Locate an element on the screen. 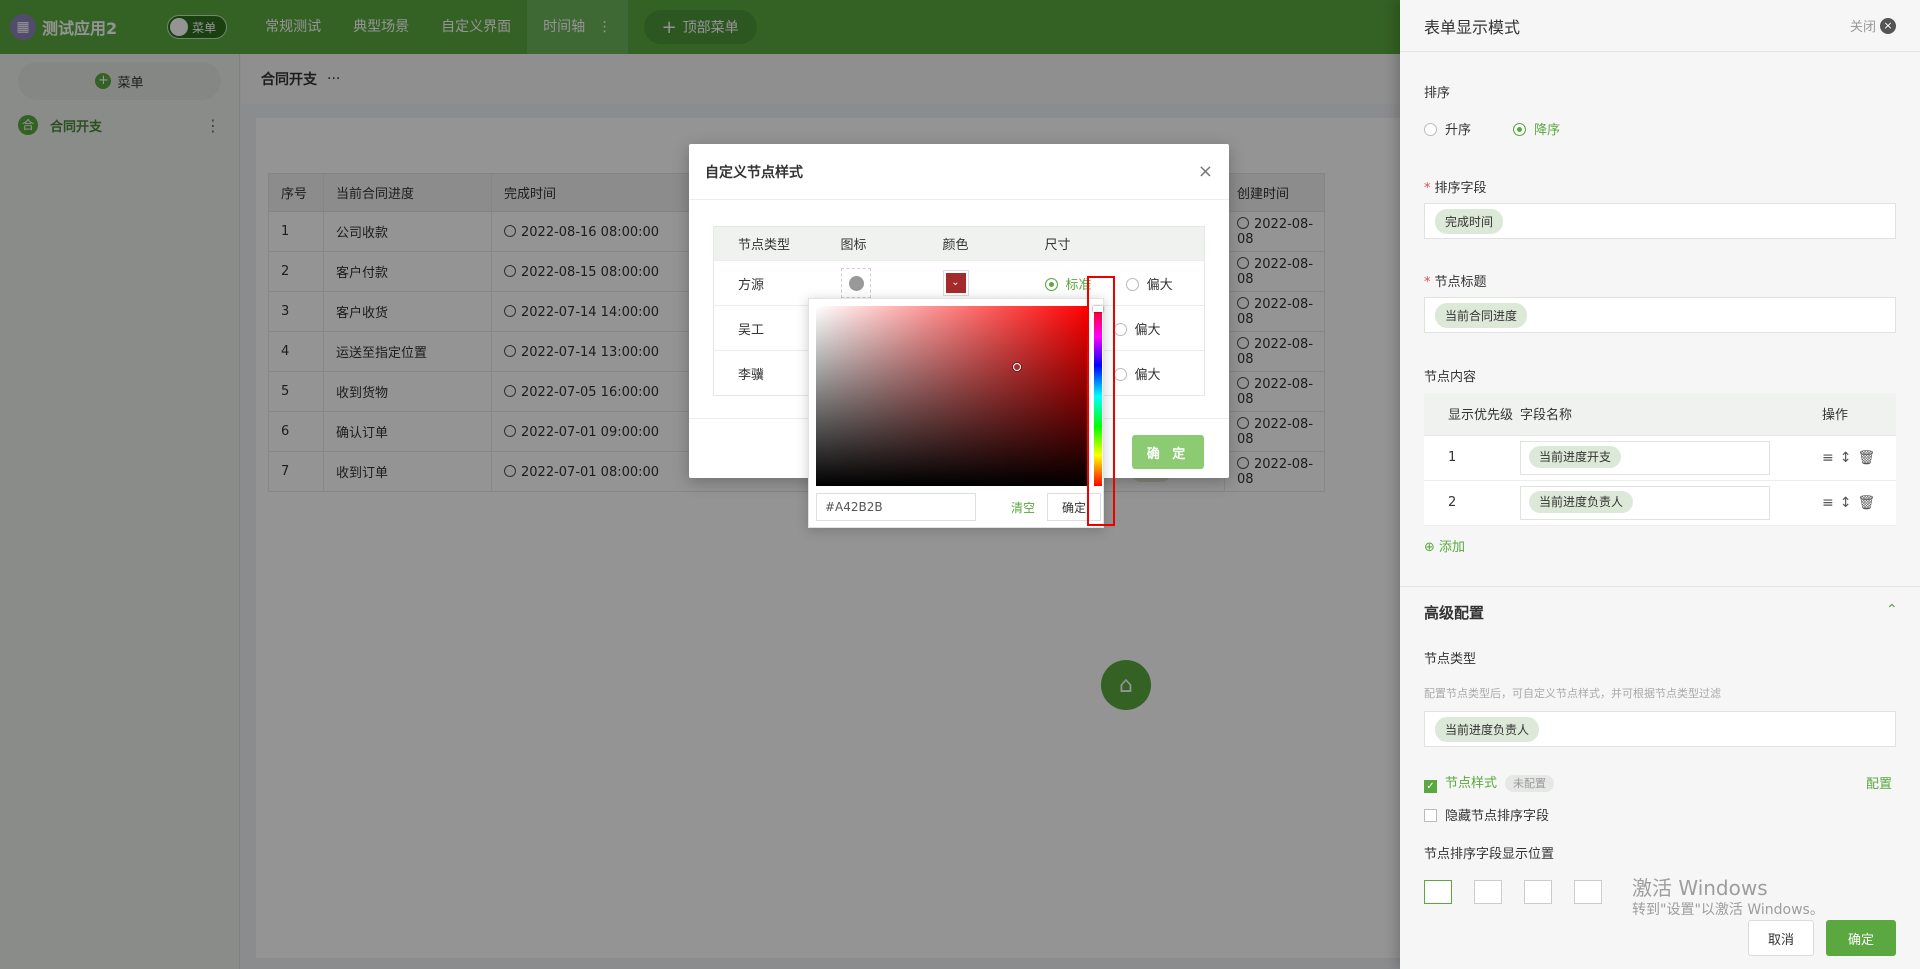 This screenshot has height=969, width=1920. node-title-label: * 节点标题 is located at coordinates (1455, 282).